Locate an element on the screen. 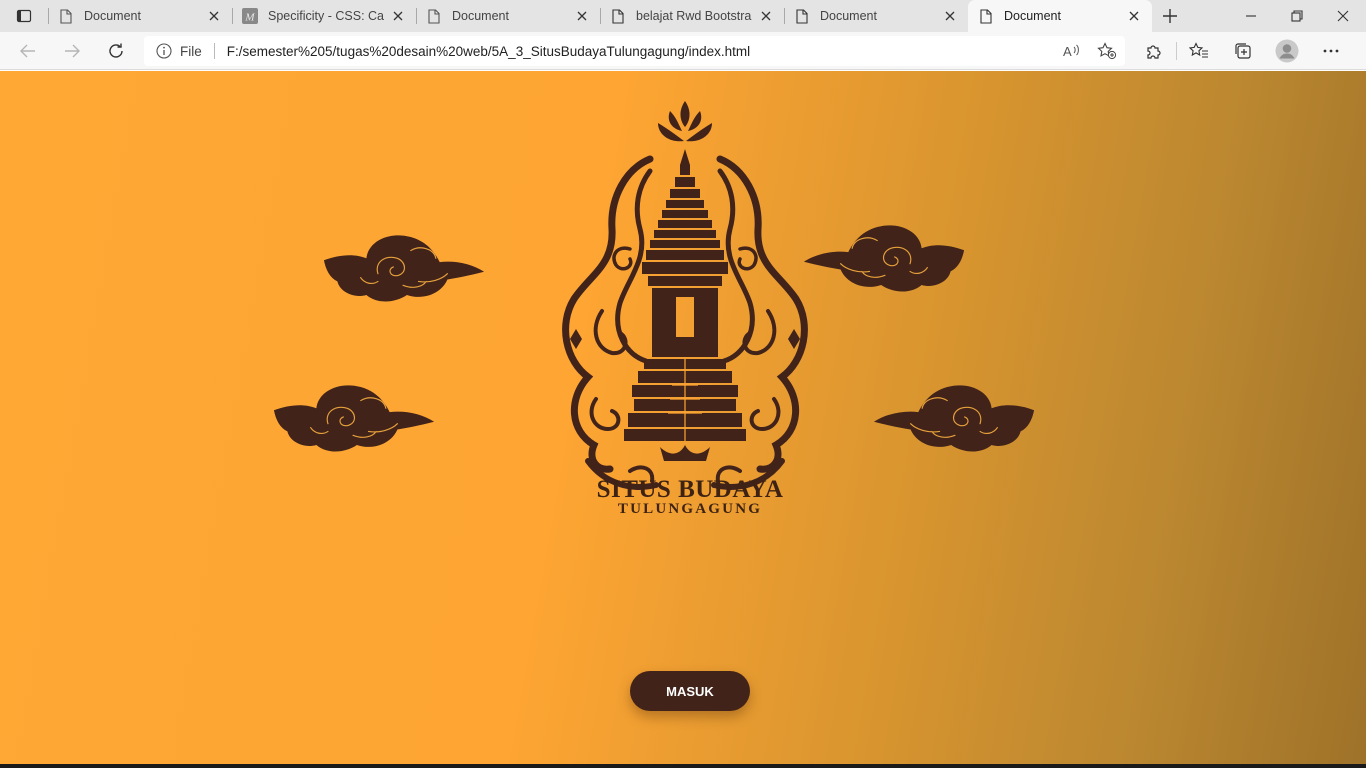  arrow-right-icon is located at coordinates (72, 50).